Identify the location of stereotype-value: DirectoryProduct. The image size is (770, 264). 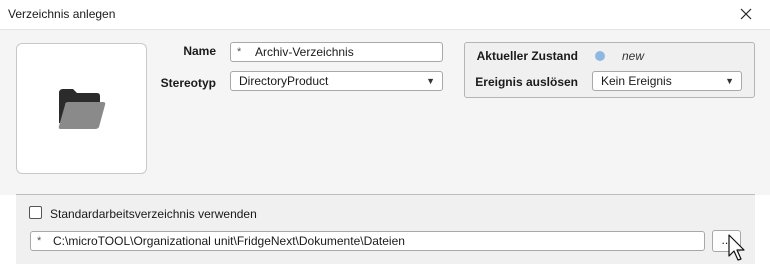
(284, 81).